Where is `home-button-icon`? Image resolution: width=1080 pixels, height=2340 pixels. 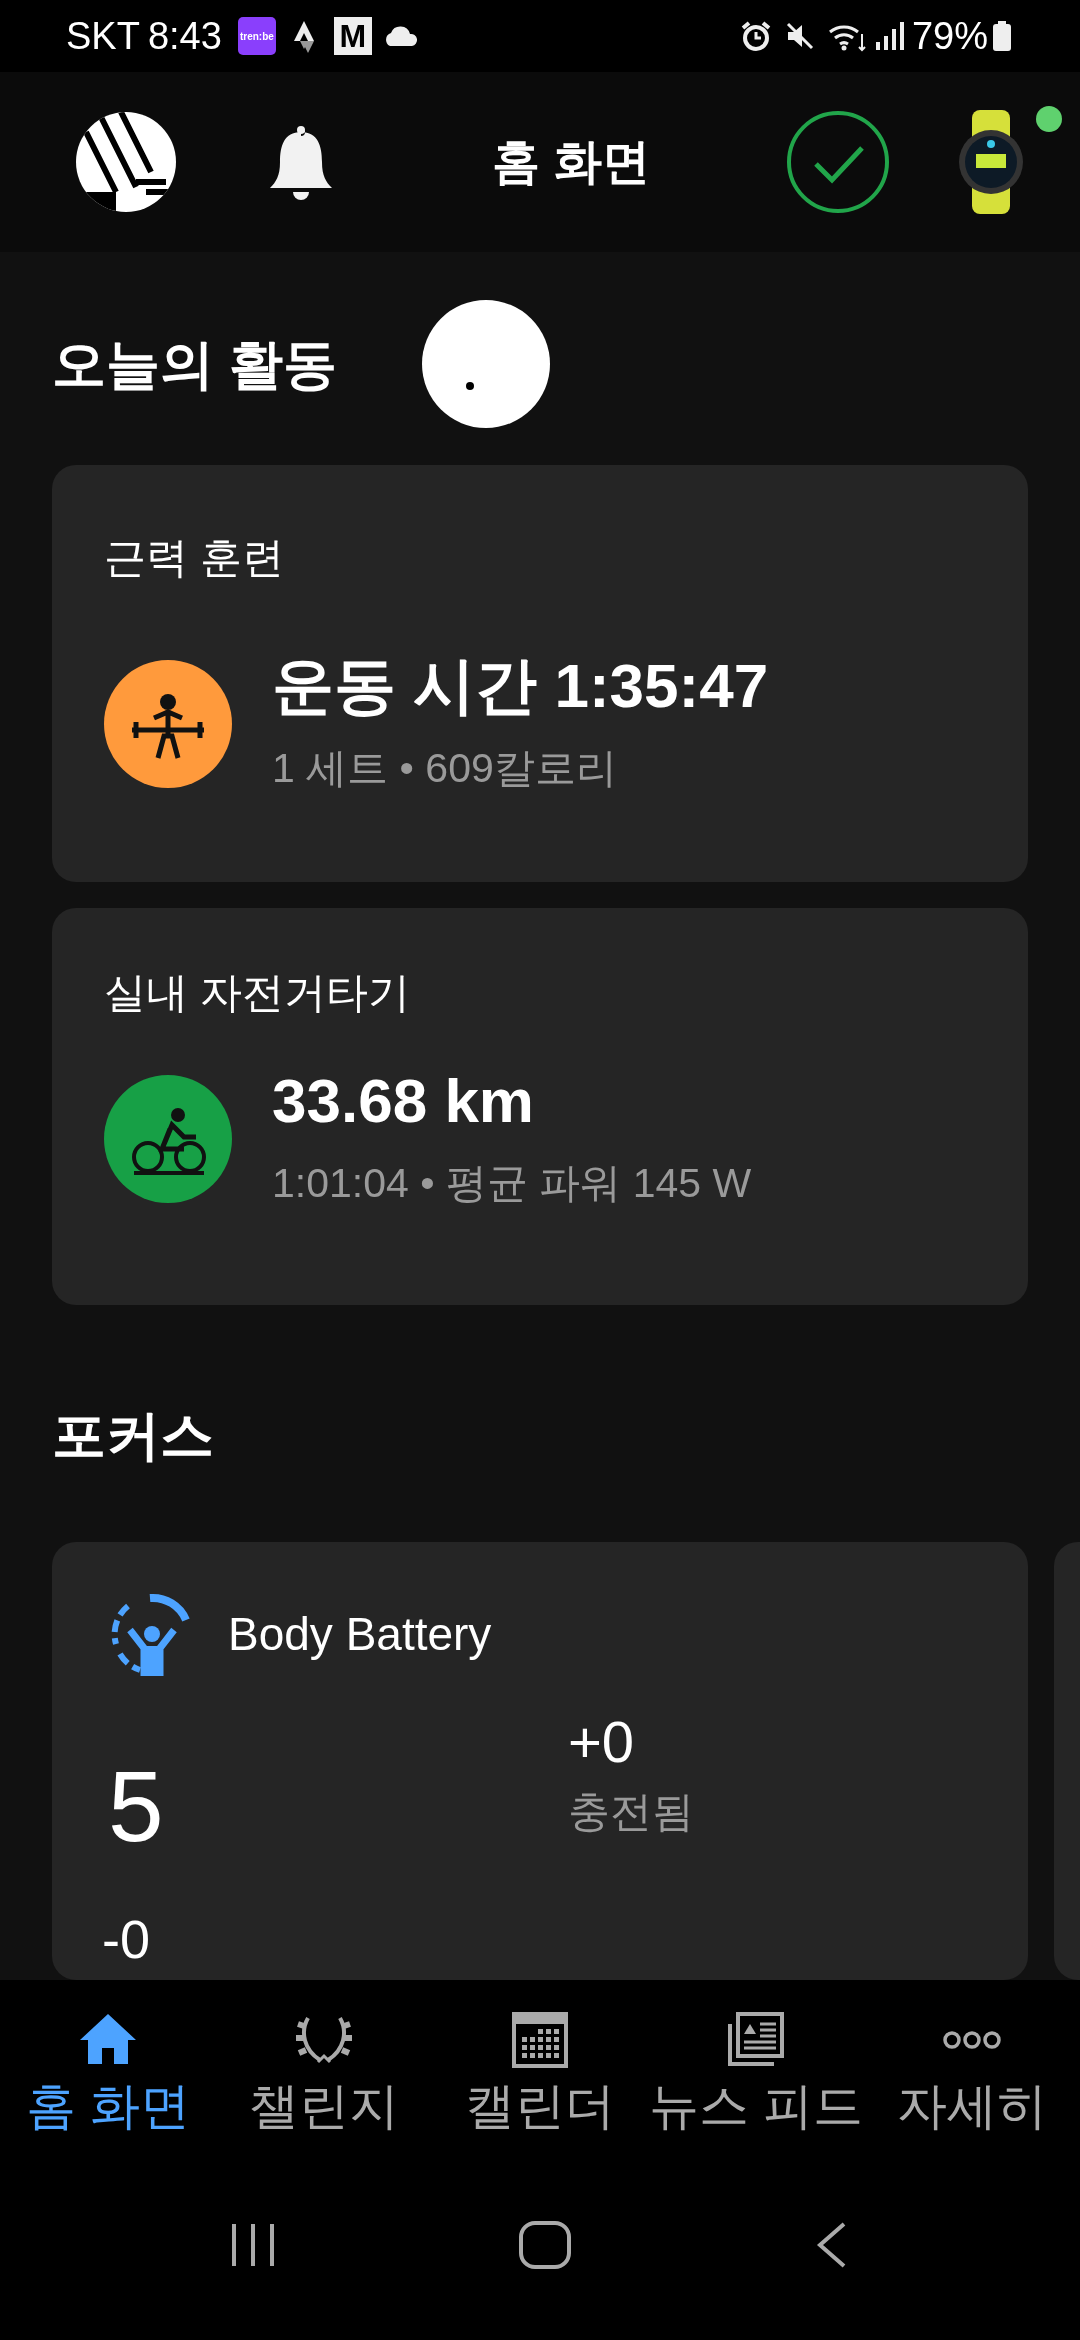 home-button-icon is located at coordinates (545, 2245).